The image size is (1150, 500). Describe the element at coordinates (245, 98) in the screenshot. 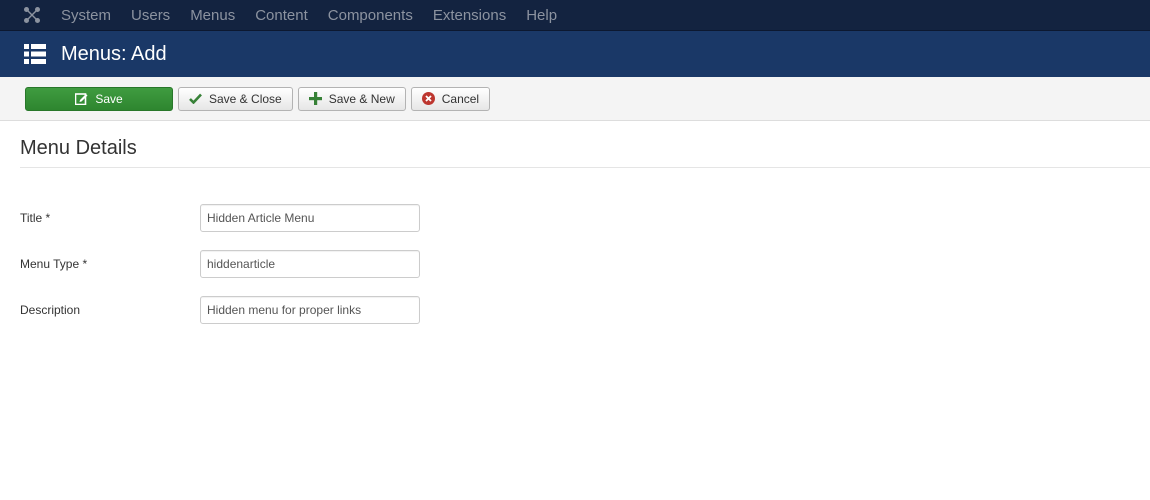

I see `save-close-label: Save & Close` at that location.